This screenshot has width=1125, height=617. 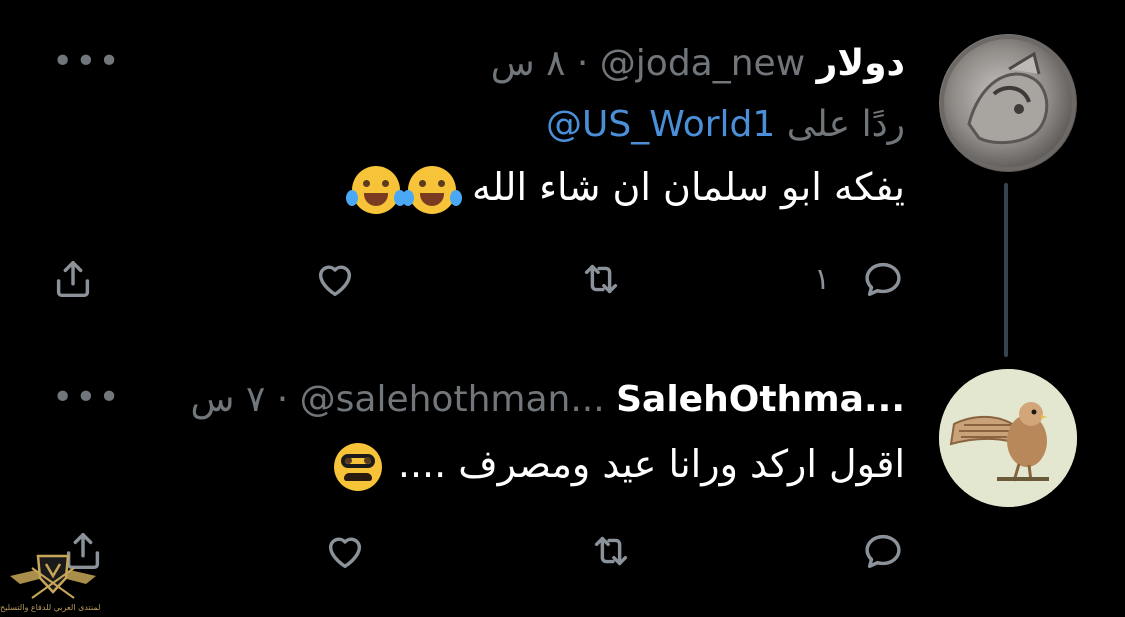 I want to click on display-name: دولار, so click(x=861, y=63).